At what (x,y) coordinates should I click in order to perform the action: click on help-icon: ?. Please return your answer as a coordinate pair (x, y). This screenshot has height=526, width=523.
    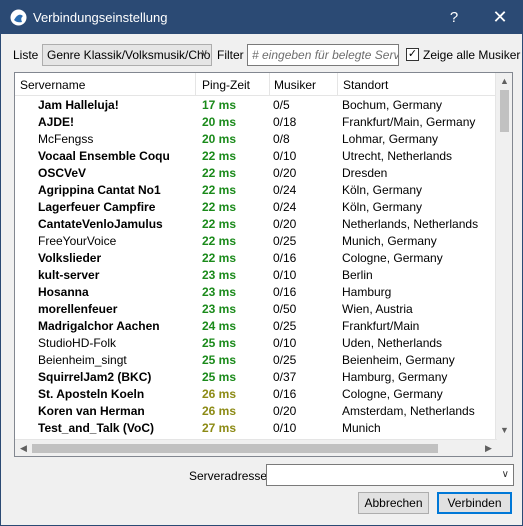
    Looking at the image, I should click on (454, 17).